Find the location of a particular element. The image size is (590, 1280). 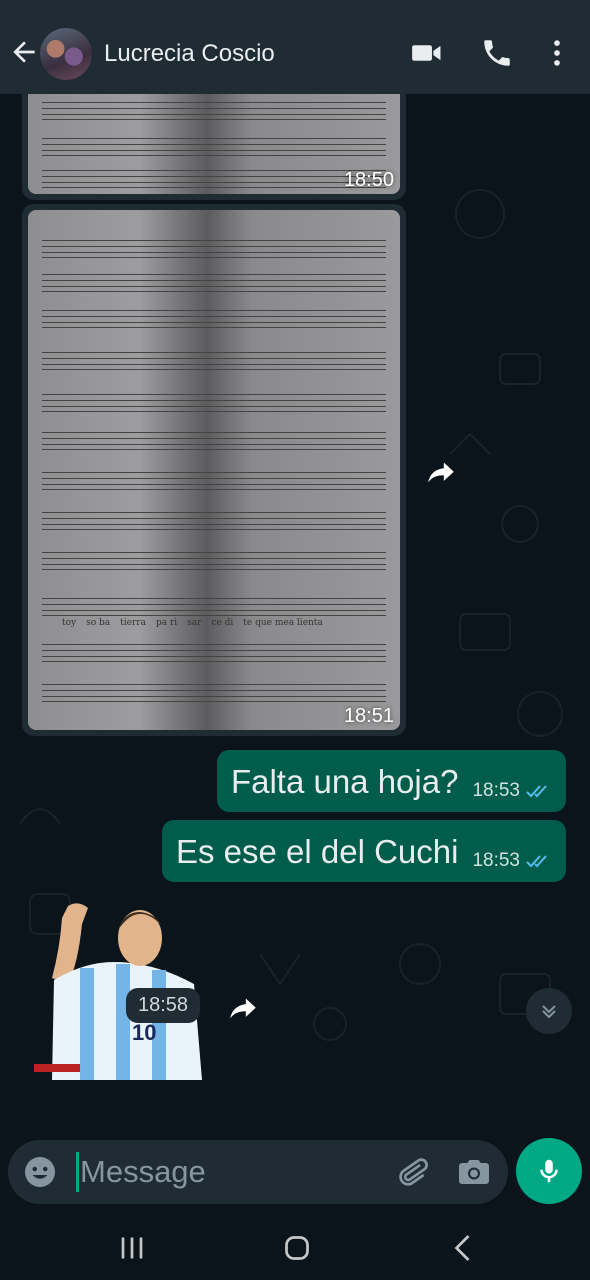

scroll-to-bottom-button is located at coordinates (549, 1011).